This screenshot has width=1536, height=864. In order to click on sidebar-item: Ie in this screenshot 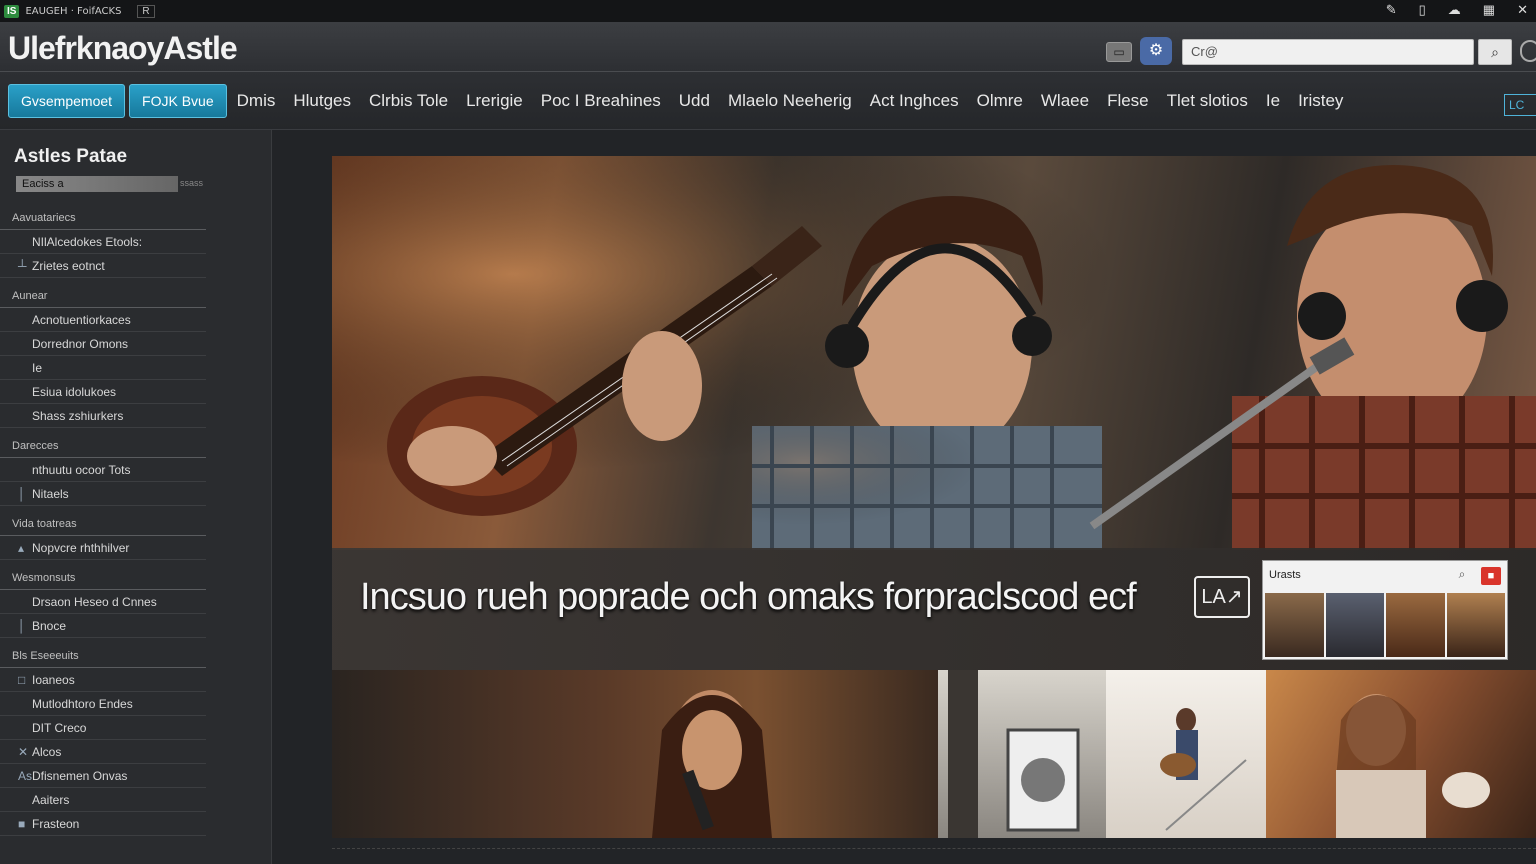, I will do `click(103, 368)`.